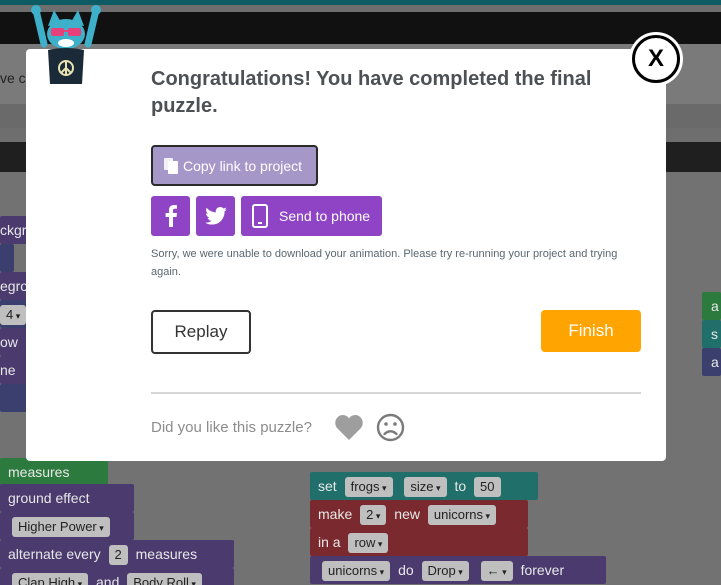 Image resolution: width=721 pixels, height=585 pixels. I want to click on phone-icon, so click(260, 216).